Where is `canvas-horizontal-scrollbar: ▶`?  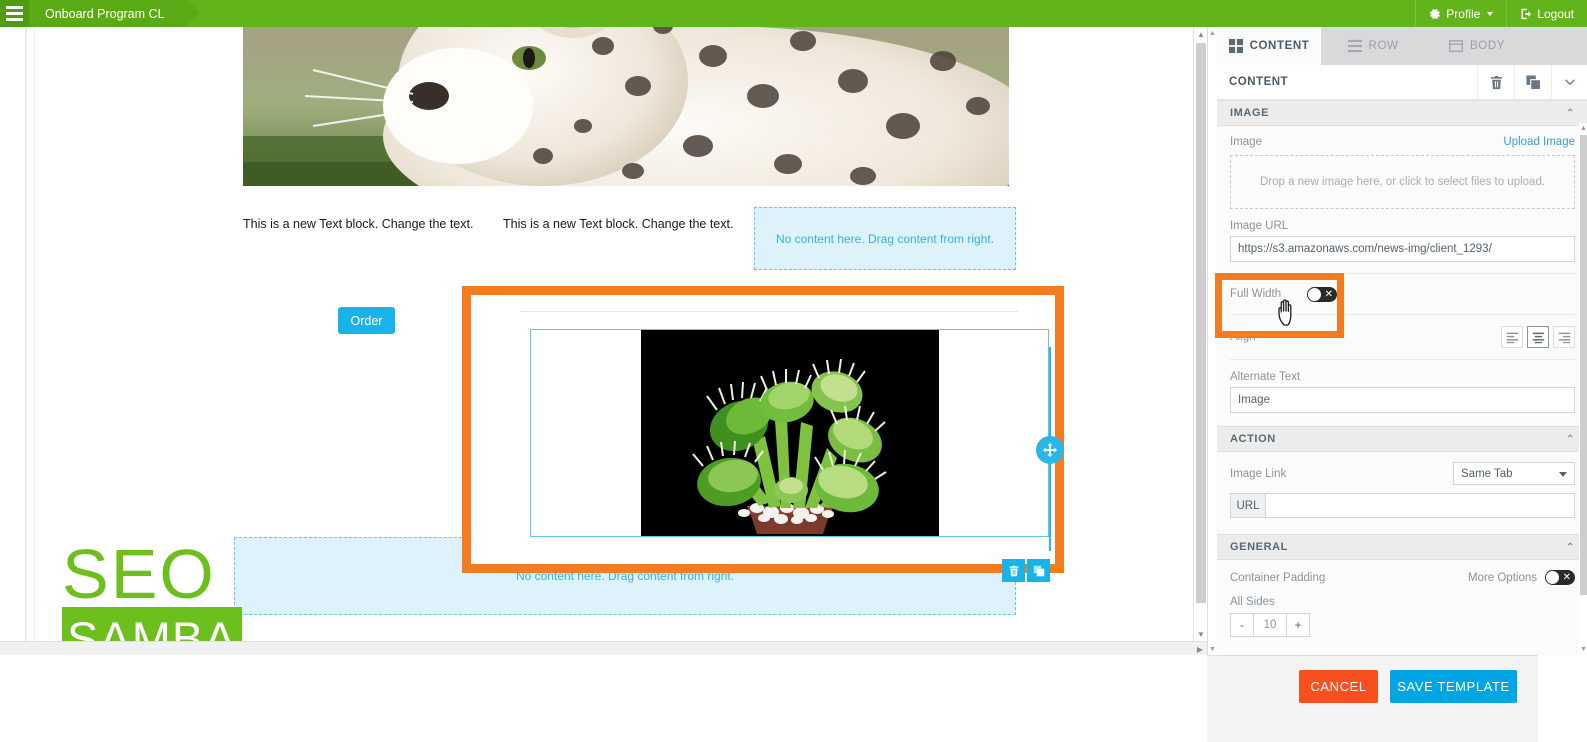
canvas-horizontal-scrollbar: ▶ is located at coordinates (603, 648).